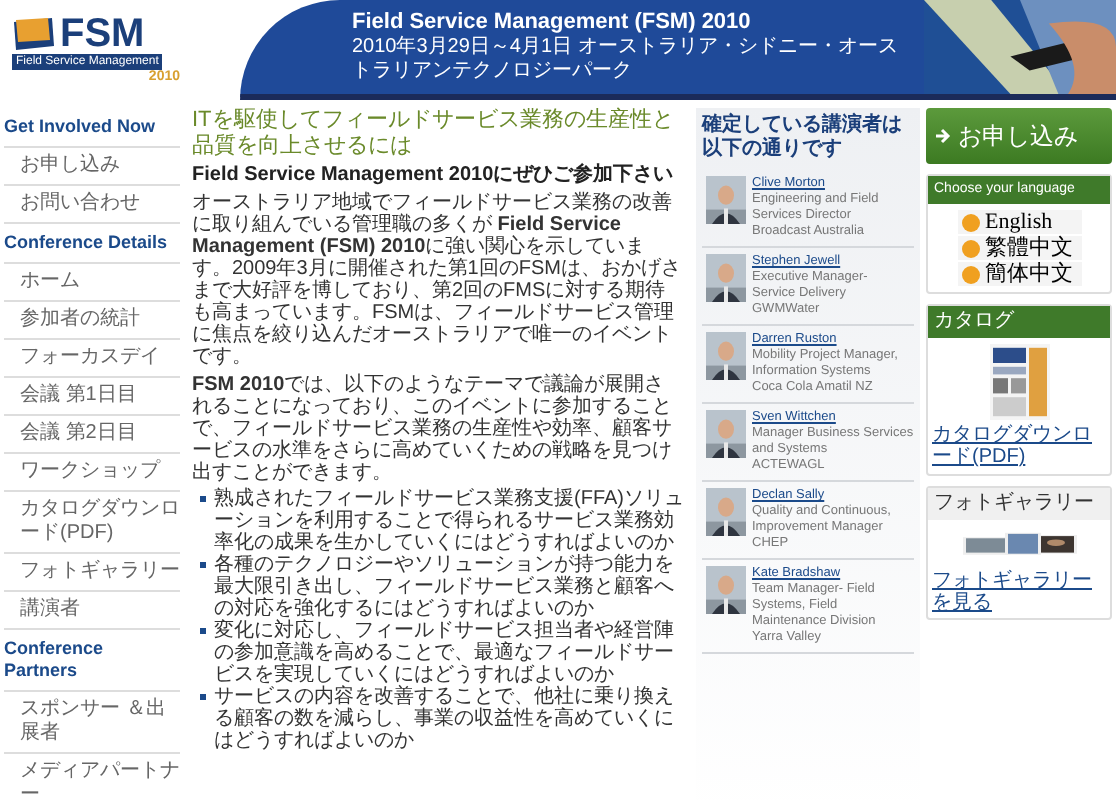  What do you see at coordinates (1019, 136) in the screenshot?
I see `register-button: お申し込み` at bounding box center [1019, 136].